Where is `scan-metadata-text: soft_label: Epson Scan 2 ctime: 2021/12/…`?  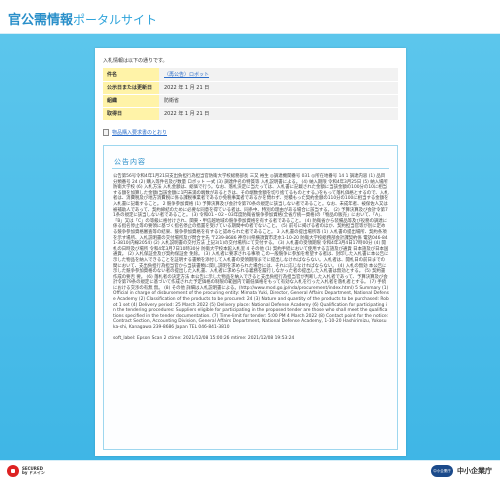
scan-metadata-text: soft_label: Epson Scan 2 ctime: 2021/12/… is located at coordinates (204, 339).